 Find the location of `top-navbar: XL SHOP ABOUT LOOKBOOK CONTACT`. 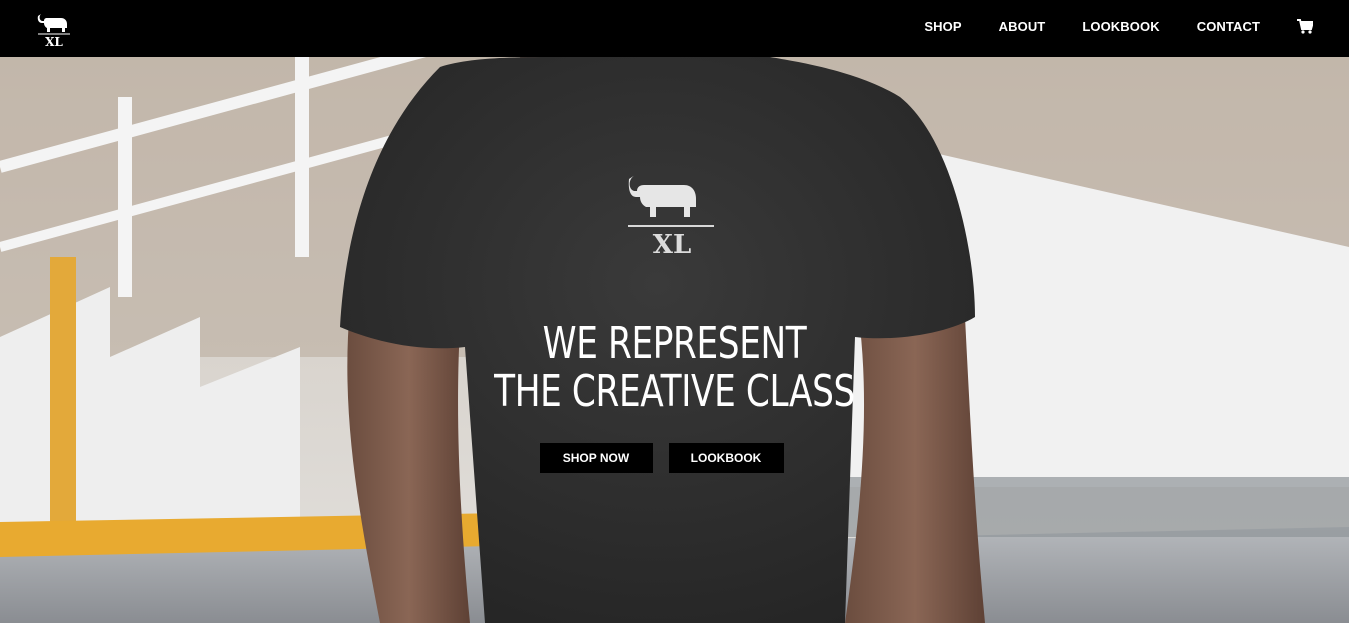

top-navbar: XL SHOP ABOUT LOOKBOOK CONTACT is located at coordinates (674, 28).